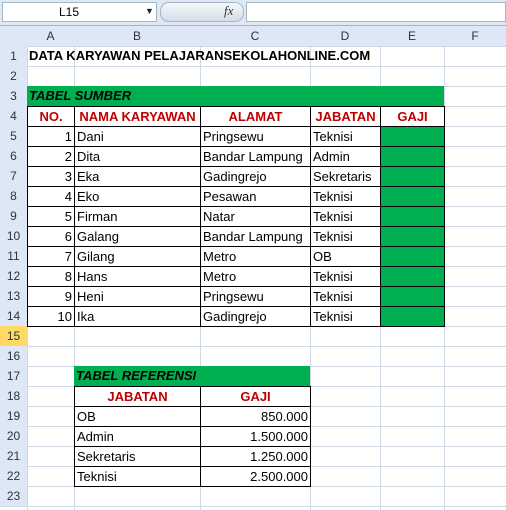  What do you see at coordinates (13, 96) in the screenshot?
I see `row-header-3: 3` at bounding box center [13, 96].